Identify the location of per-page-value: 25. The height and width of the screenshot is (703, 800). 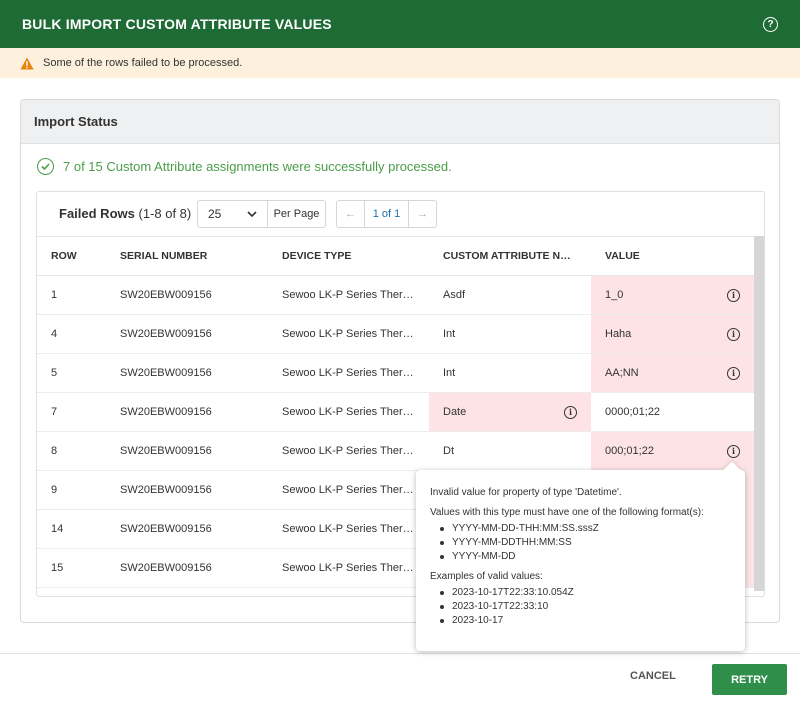
(215, 214).